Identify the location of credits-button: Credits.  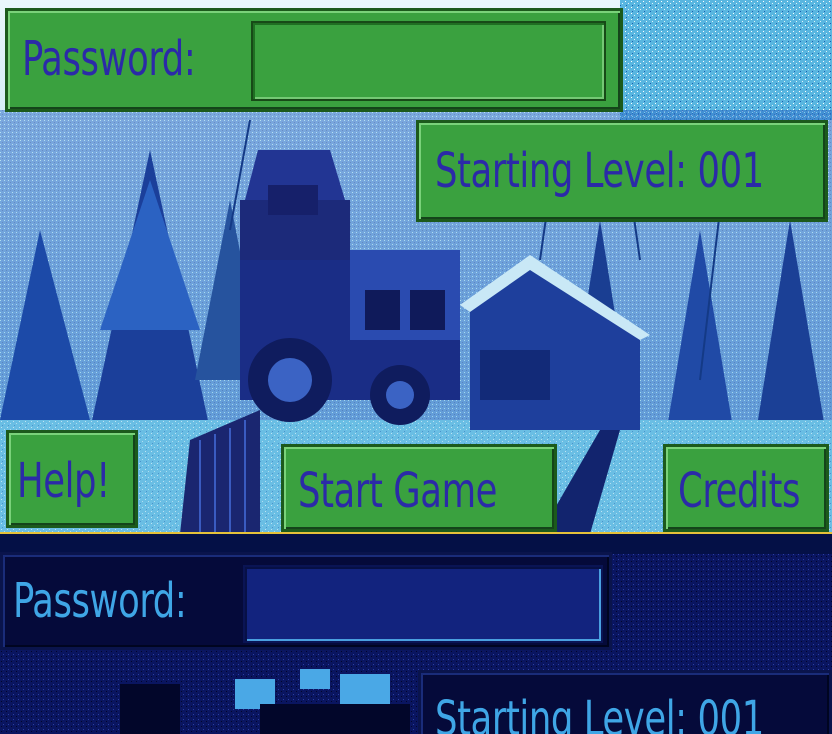
(746, 488).